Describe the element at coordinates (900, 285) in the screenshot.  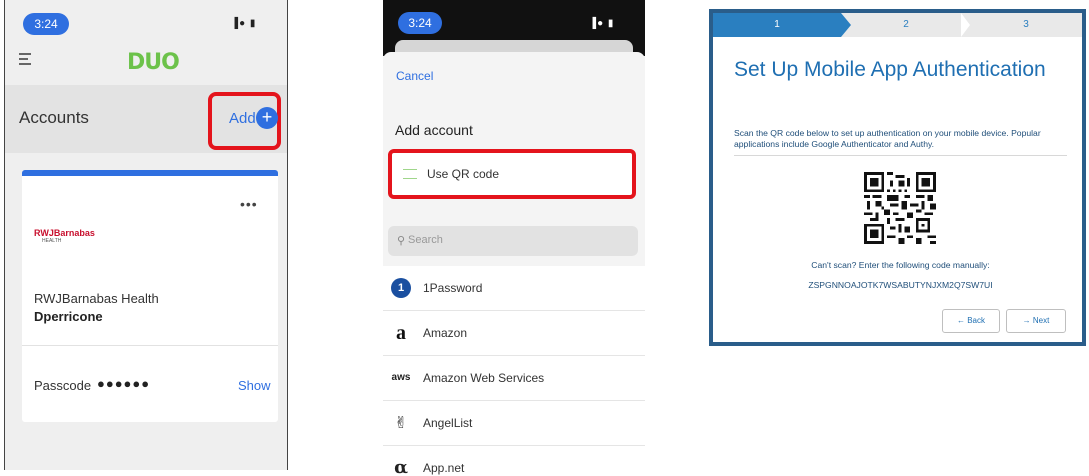
I see `manual-code: ZSPGNNOAJOTK7WSABUTYNJXM2Q7SW7UI` at that location.